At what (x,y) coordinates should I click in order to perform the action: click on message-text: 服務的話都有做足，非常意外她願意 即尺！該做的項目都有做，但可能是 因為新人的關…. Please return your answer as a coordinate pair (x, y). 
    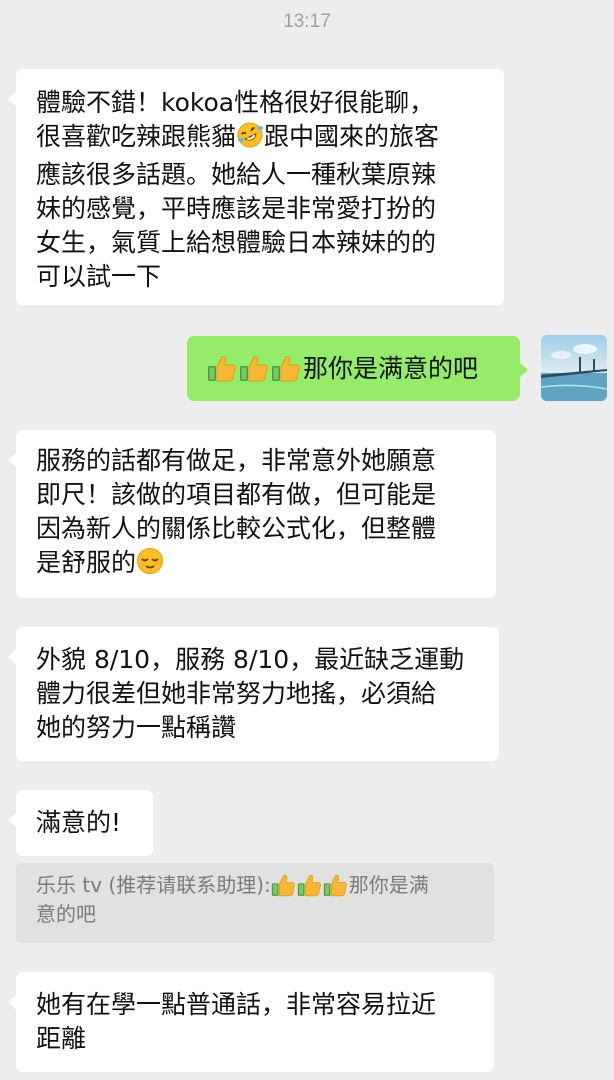
    Looking at the image, I should click on (236, 511).